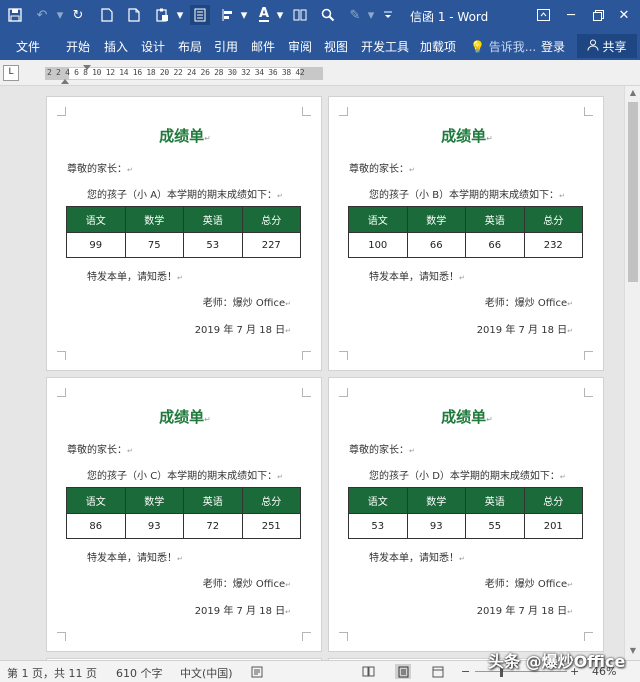 This screenshot has width=640, height=682. What do you see at coordinates (632, 652) in the screenshot?
I see `scroll-down-icon: ▼` at bounding box center [632, 652].